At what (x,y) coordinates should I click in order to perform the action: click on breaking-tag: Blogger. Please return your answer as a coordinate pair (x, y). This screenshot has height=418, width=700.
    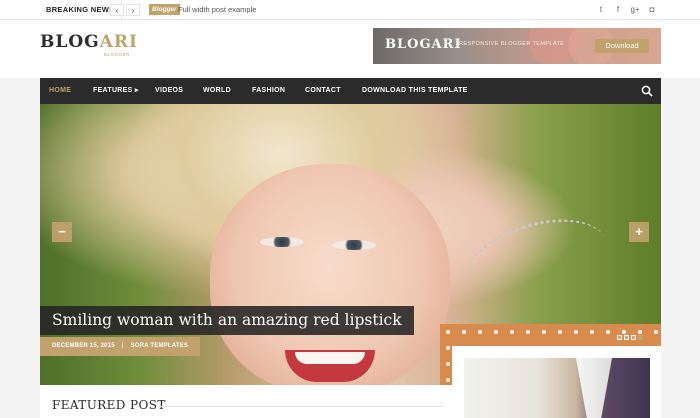
    Looking at the image, I should click on (164, 9).